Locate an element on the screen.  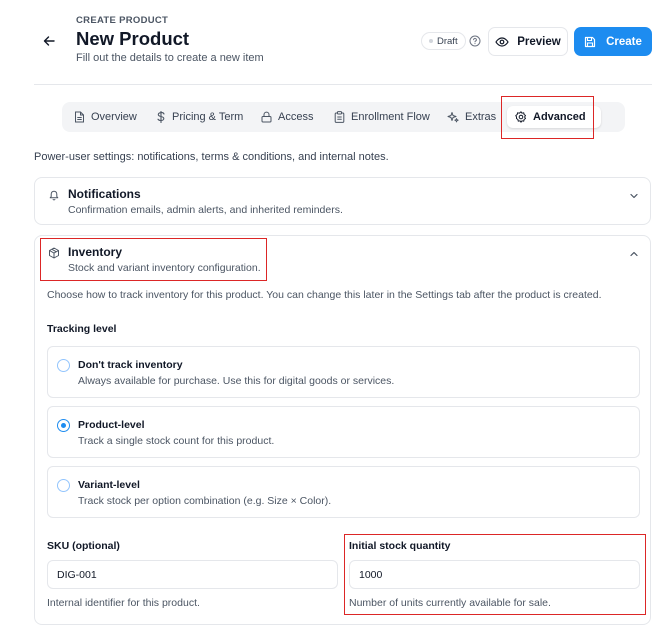
stock-quantity-input is located at coordinates (494, 574).